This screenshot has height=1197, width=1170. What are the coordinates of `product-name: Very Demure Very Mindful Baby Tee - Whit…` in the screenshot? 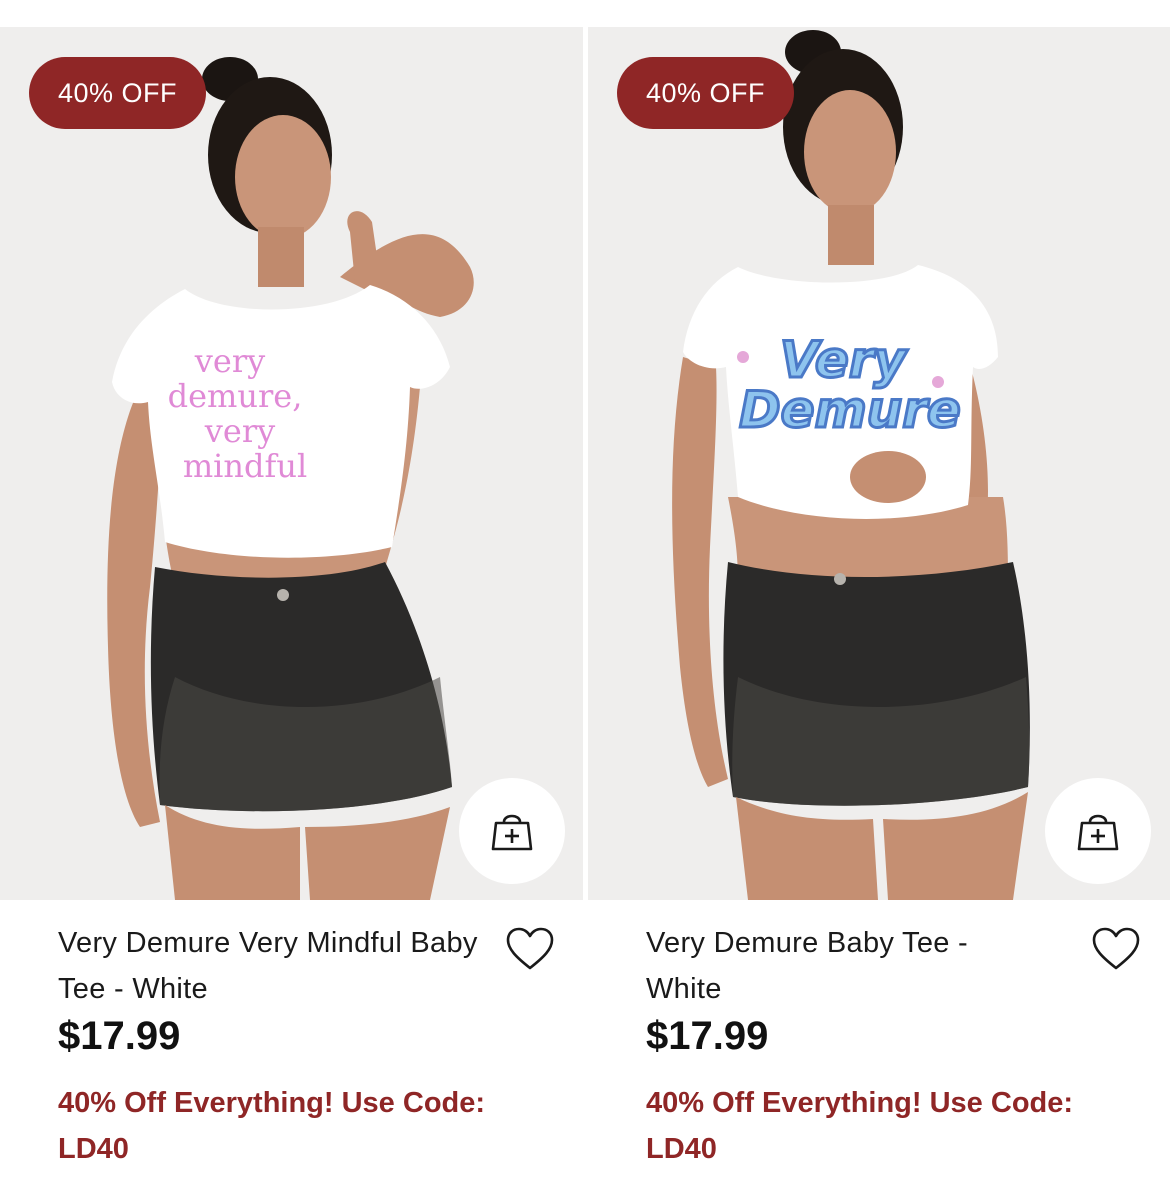 It's located at (268, 966).